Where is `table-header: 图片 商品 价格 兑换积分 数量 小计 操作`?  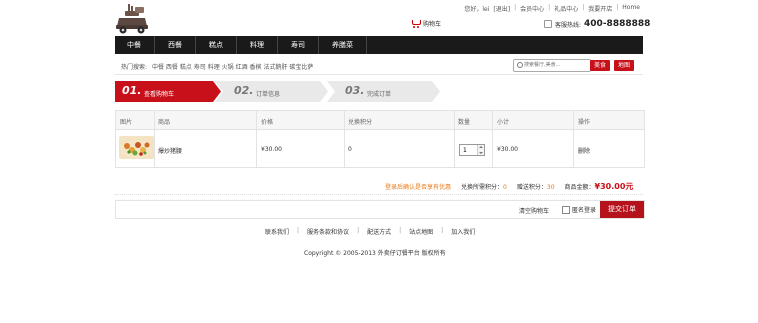 table-header: 图片 商品 价格 兑换积分 数量 小计 操作 is located at coordinates (380, 120).